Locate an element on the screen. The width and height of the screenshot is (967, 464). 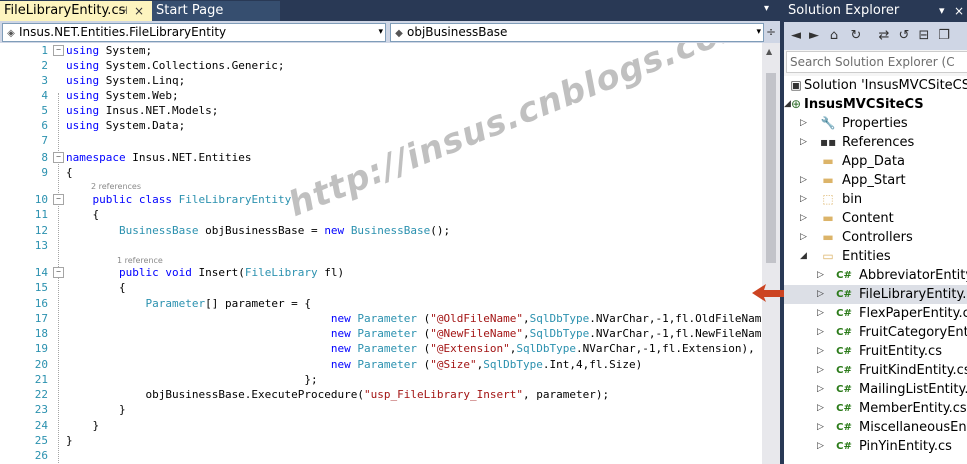
code-token: using is located at coordinates (83, 95).